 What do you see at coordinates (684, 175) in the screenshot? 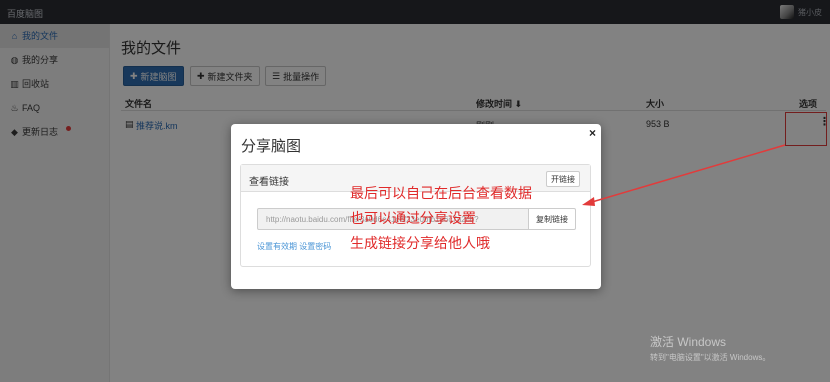
I see `annotation-arrow` at bounding box center [684, 175].